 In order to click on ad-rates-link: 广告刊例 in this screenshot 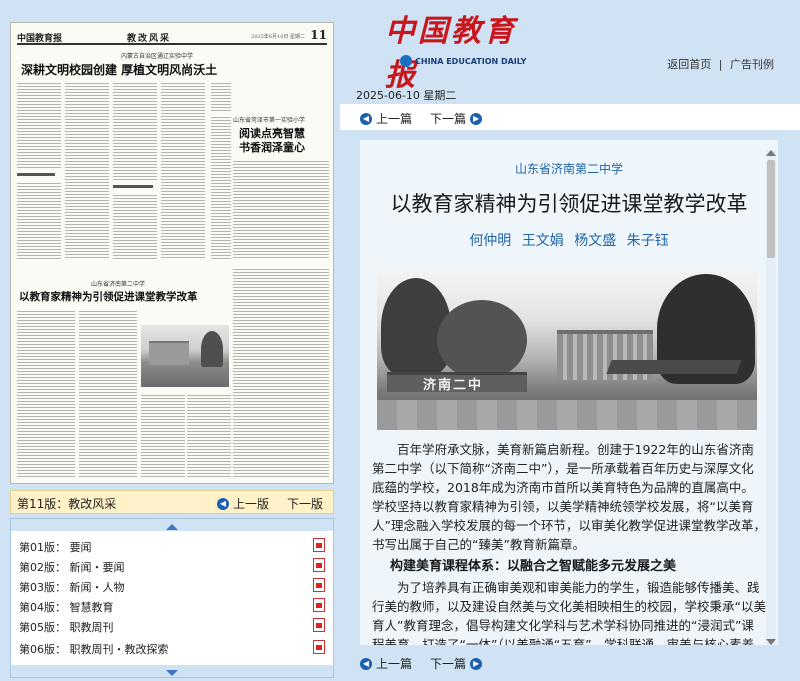, I will do `click(752, 64)`.